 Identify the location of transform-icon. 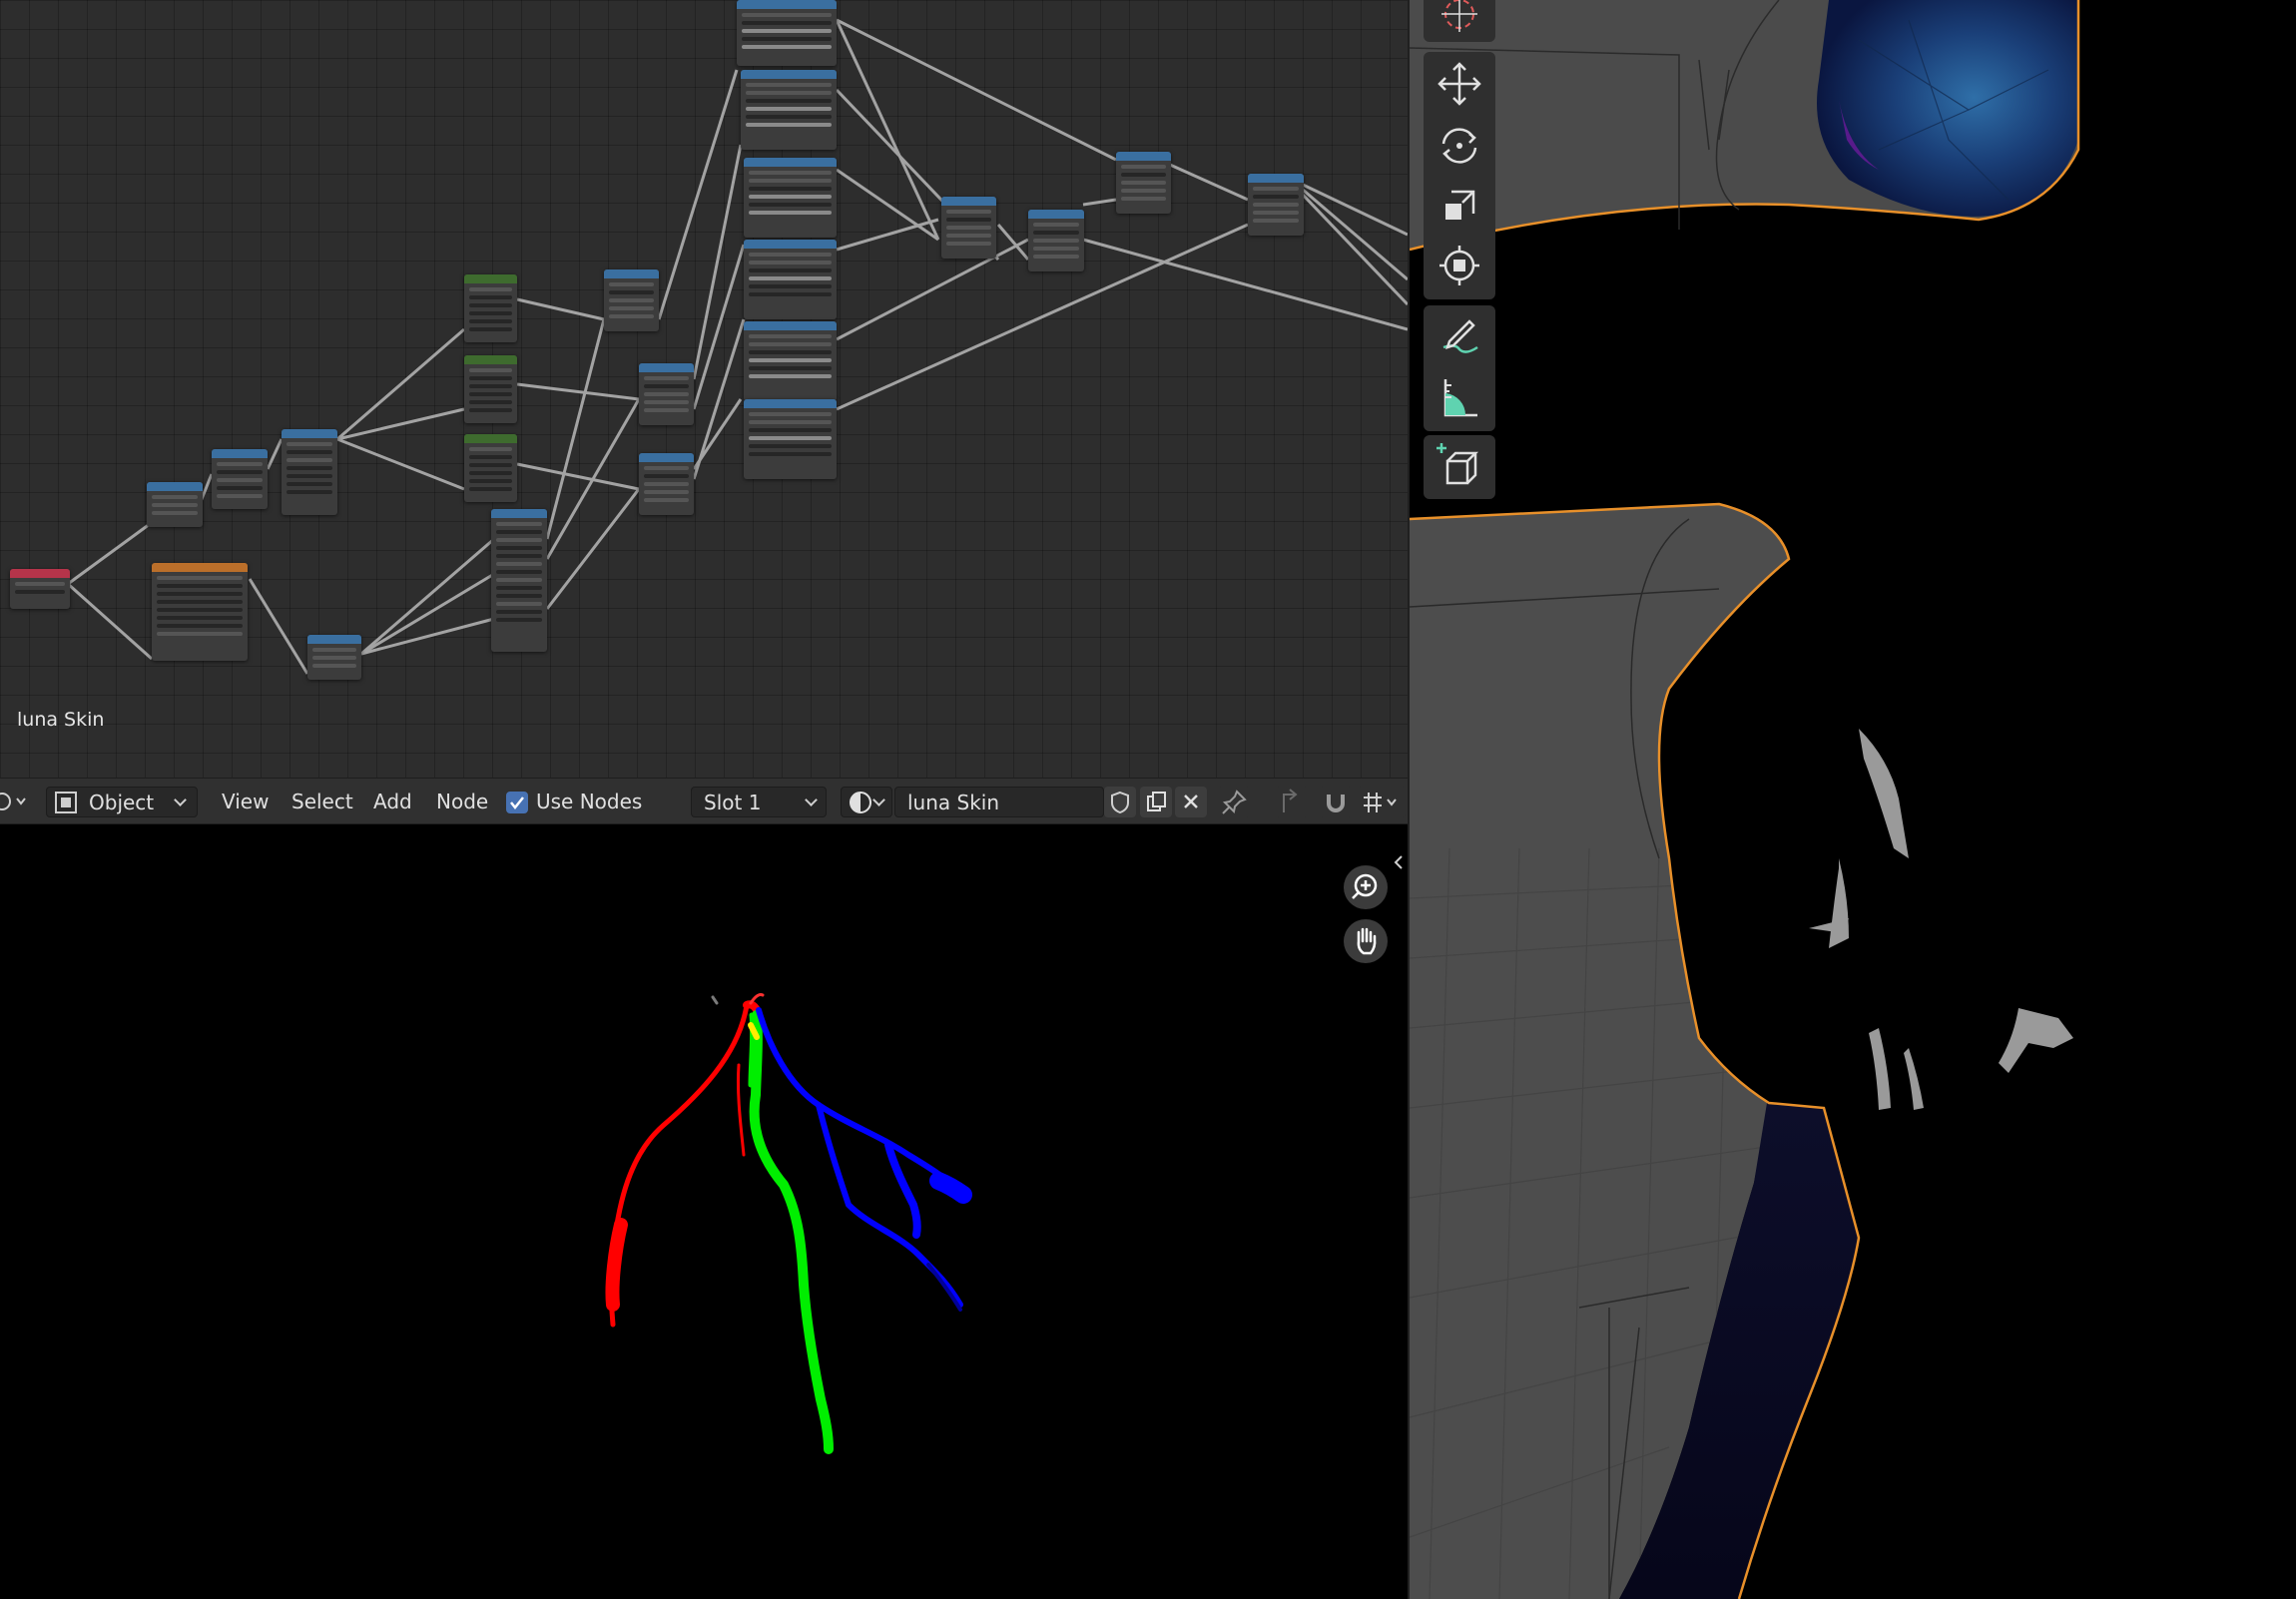
(1459, 265).